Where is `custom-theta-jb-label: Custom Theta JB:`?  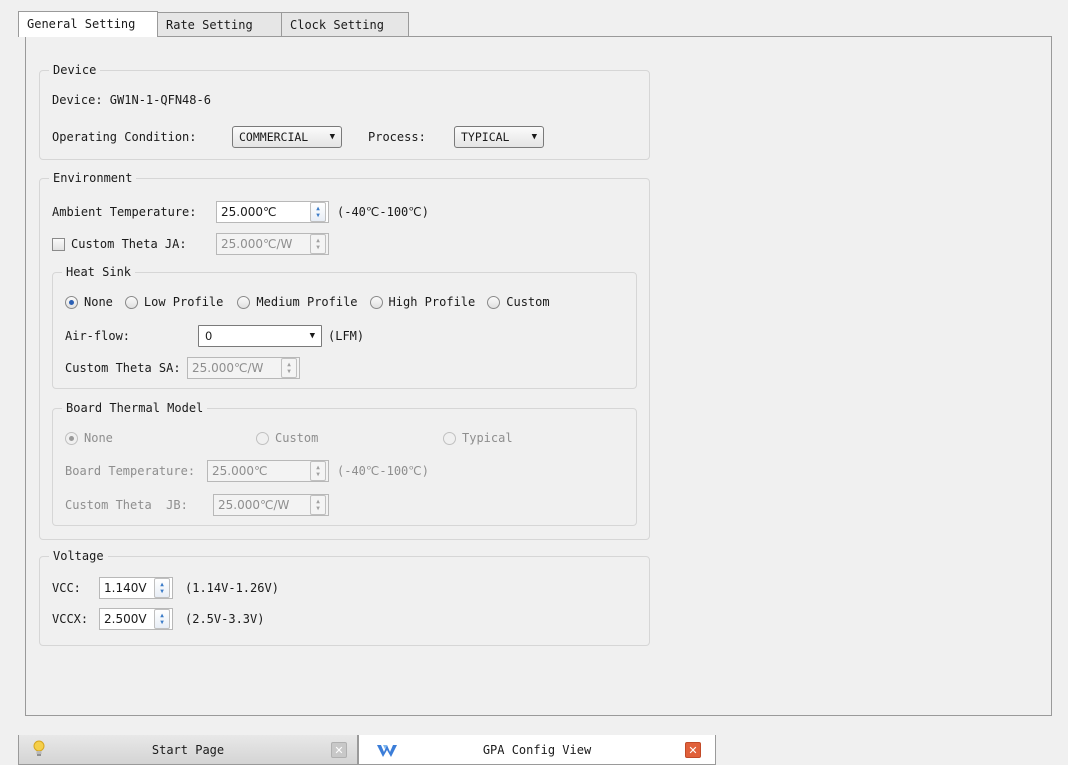 custom-theta-jb-label: Custom Theta JB: is located at coordinates (126, 505).